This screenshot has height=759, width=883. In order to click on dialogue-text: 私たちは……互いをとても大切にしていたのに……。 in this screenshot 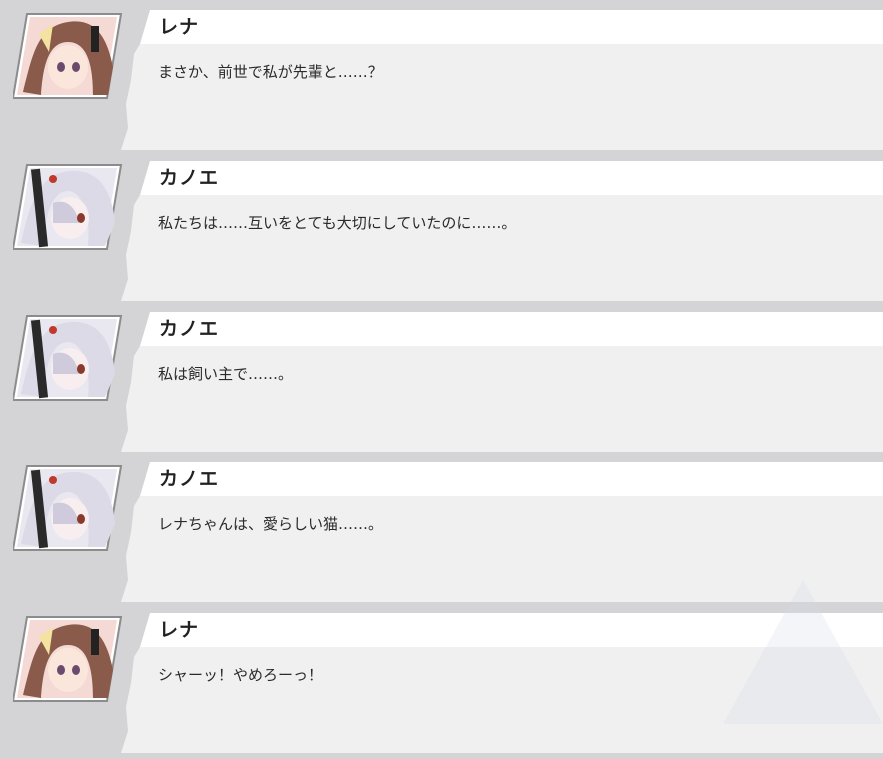, I will do `click(337, 223)`.